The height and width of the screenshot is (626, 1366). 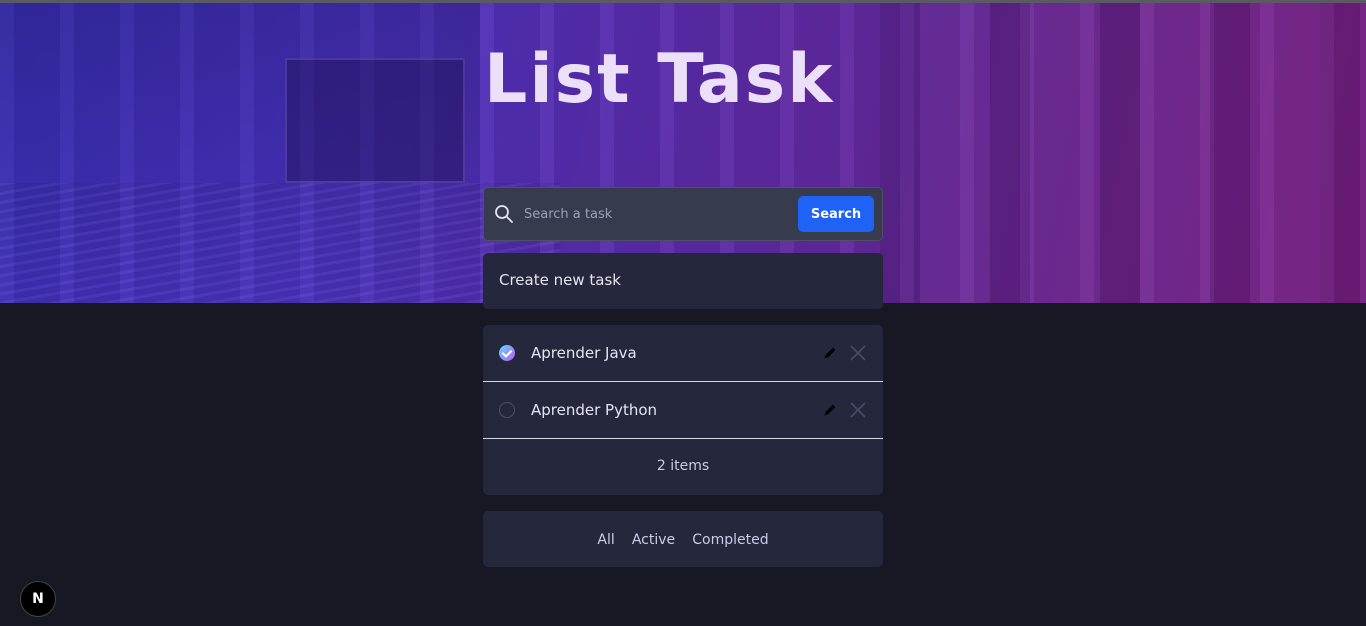 I want to click on task-list: Aprender Java Aprender Python 2 items, so click(x=683, y=410).